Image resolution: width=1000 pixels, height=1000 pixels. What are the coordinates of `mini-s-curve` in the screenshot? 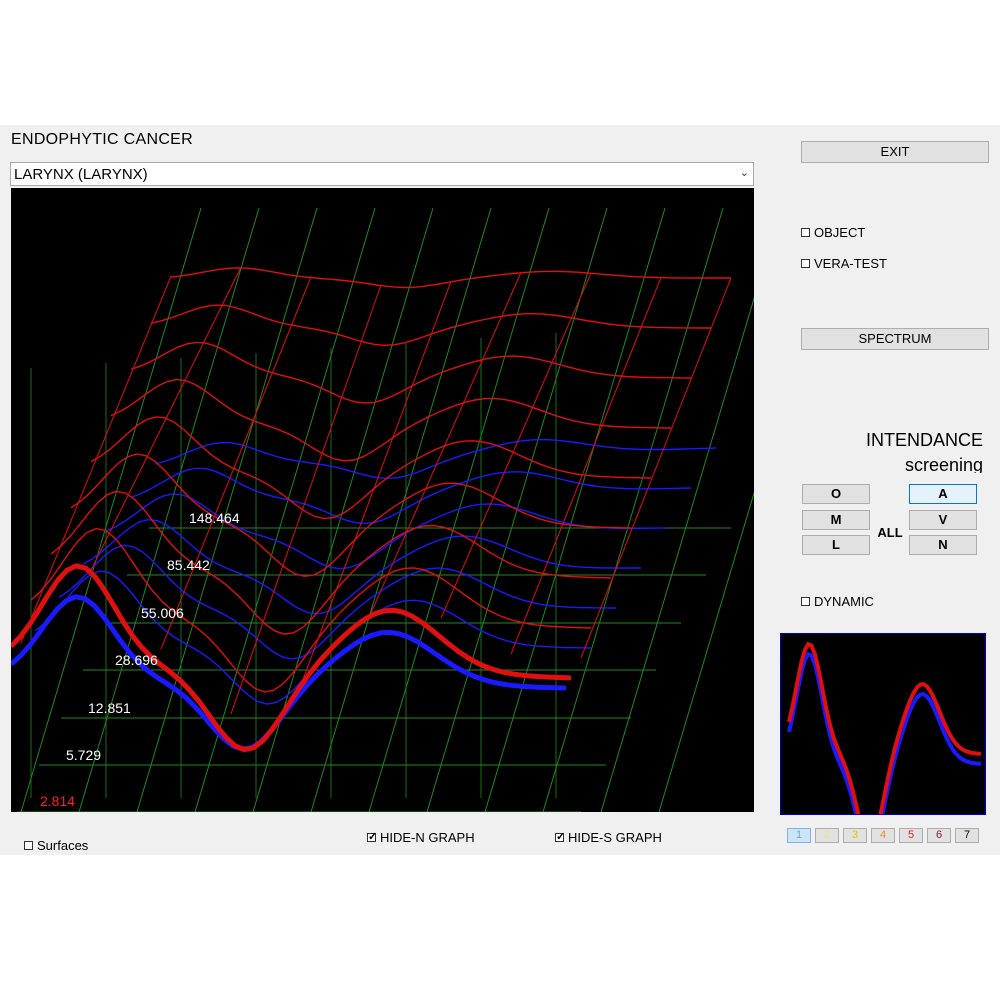 It's located at (884, 743).